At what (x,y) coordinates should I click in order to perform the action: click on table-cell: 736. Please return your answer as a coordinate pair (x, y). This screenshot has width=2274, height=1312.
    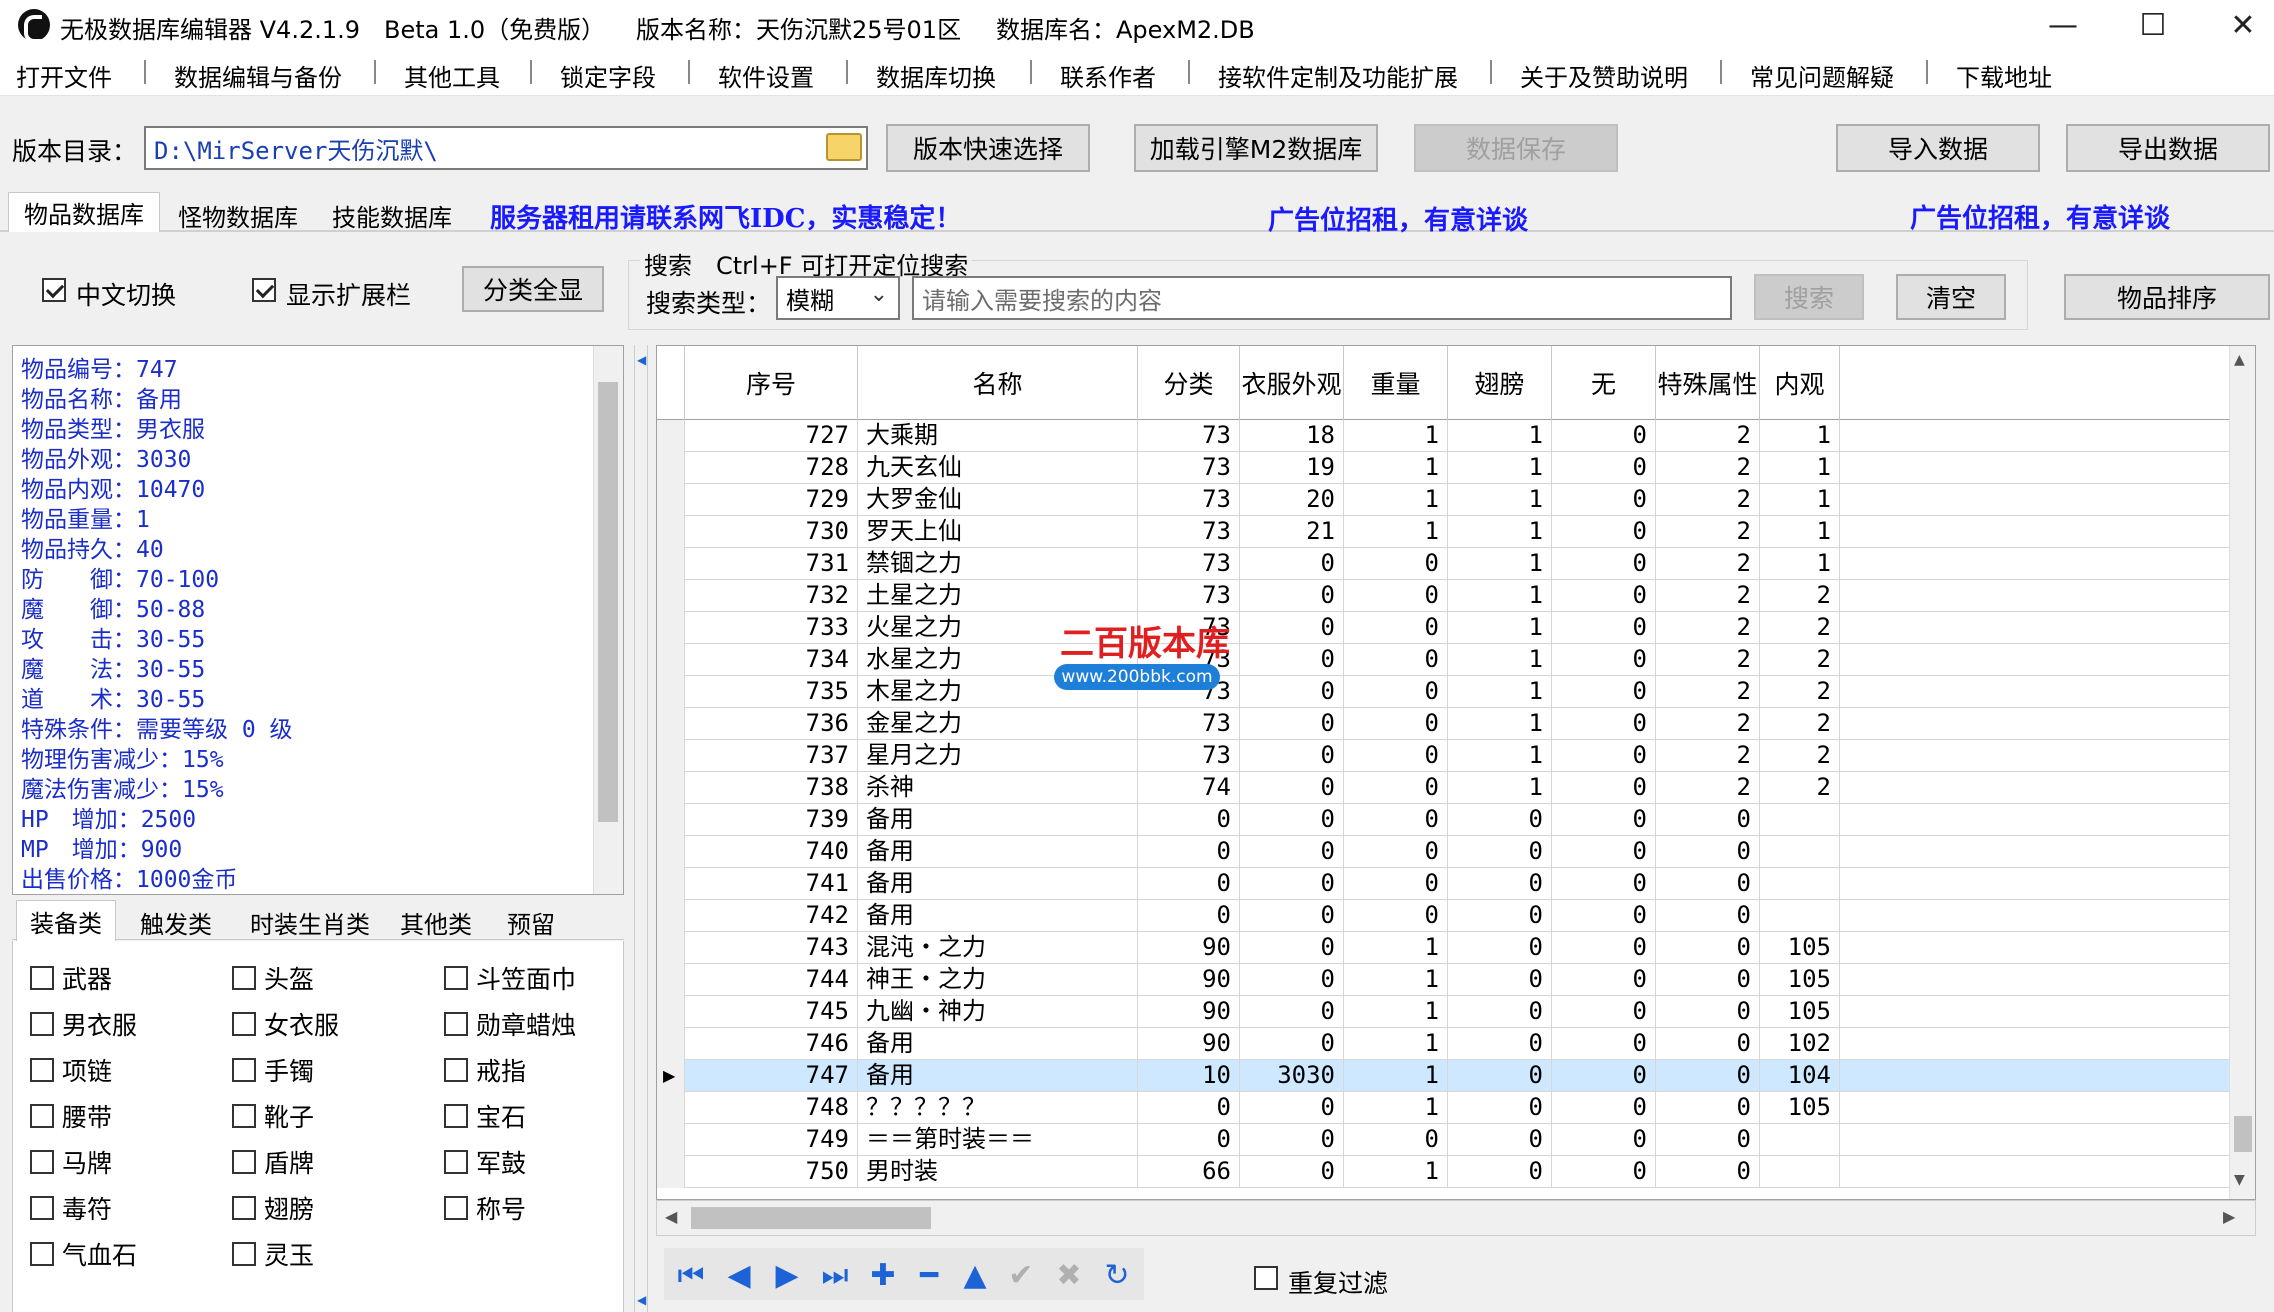
    Looking at the image, I should click on (771, 724).